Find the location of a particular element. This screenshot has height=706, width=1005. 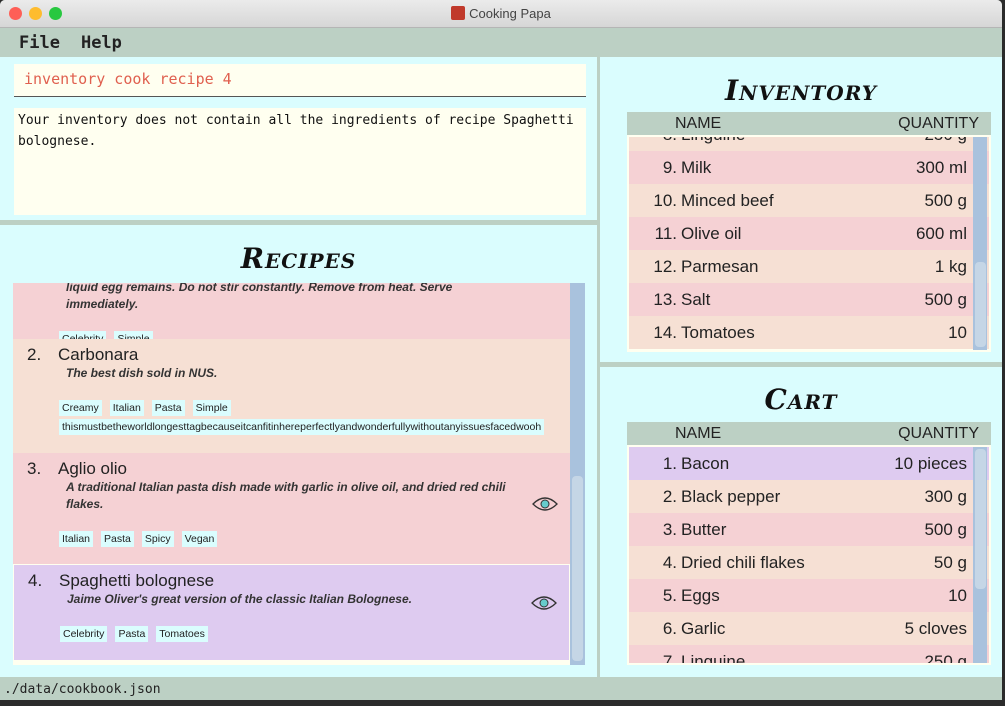

row-index: 14. is located at coordinates (665, 332).